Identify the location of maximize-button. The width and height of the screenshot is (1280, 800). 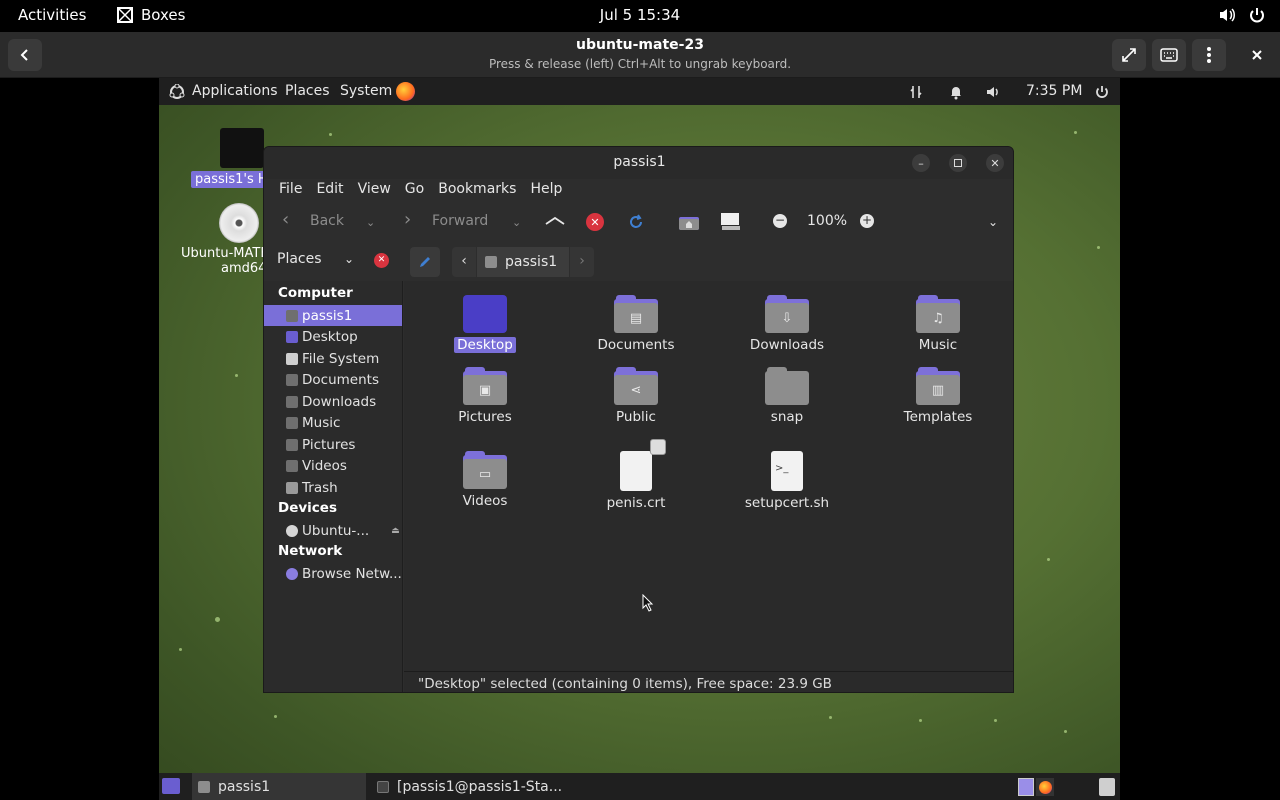
(958, 163).